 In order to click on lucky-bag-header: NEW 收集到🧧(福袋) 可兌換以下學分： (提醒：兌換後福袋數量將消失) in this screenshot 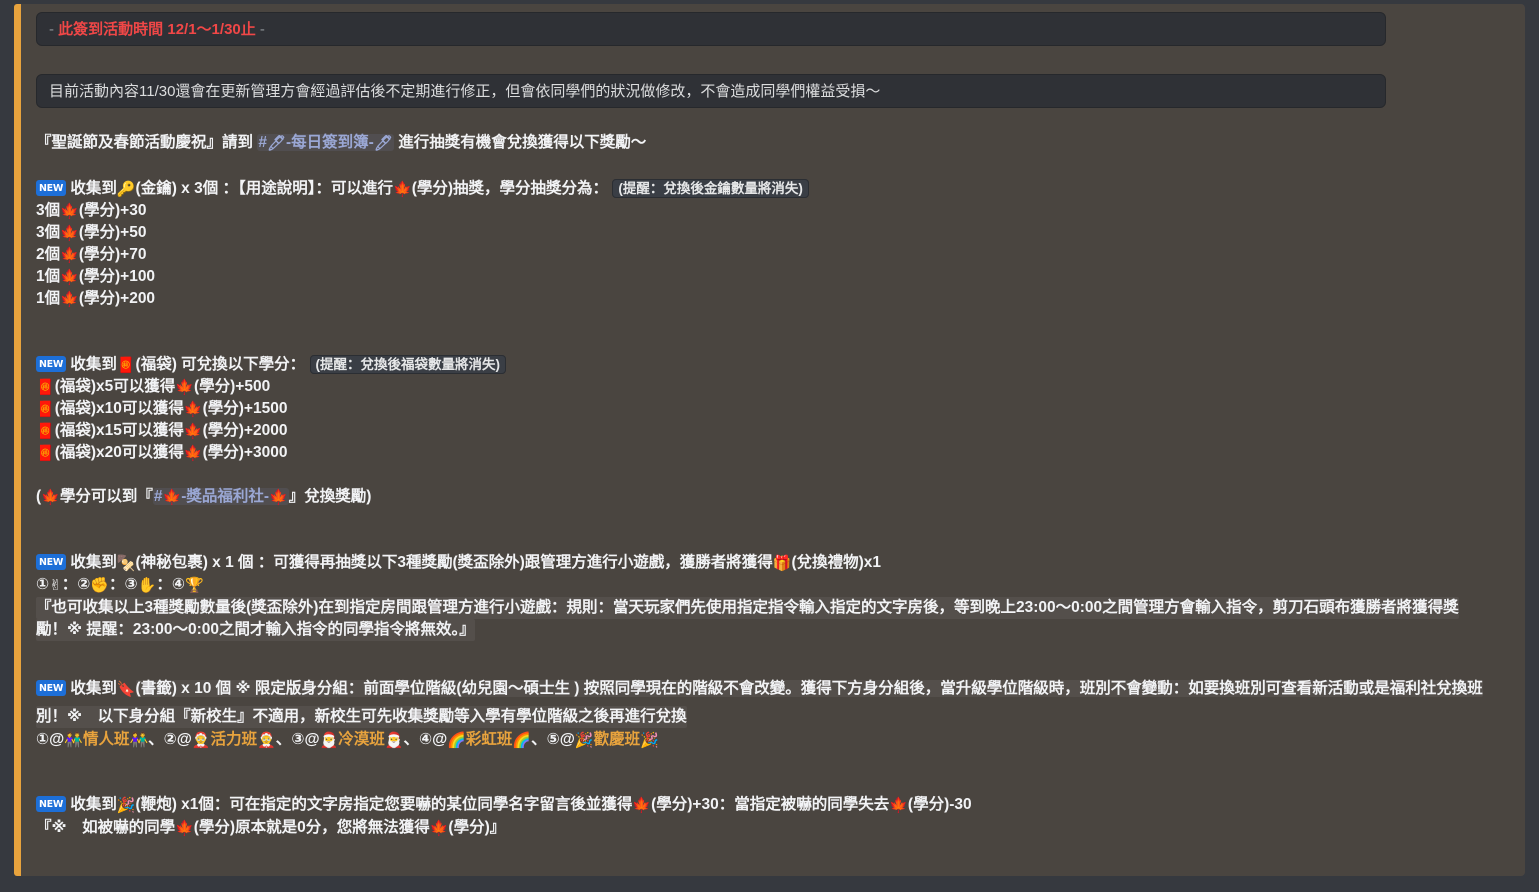, I will do `click(271, 365)`.